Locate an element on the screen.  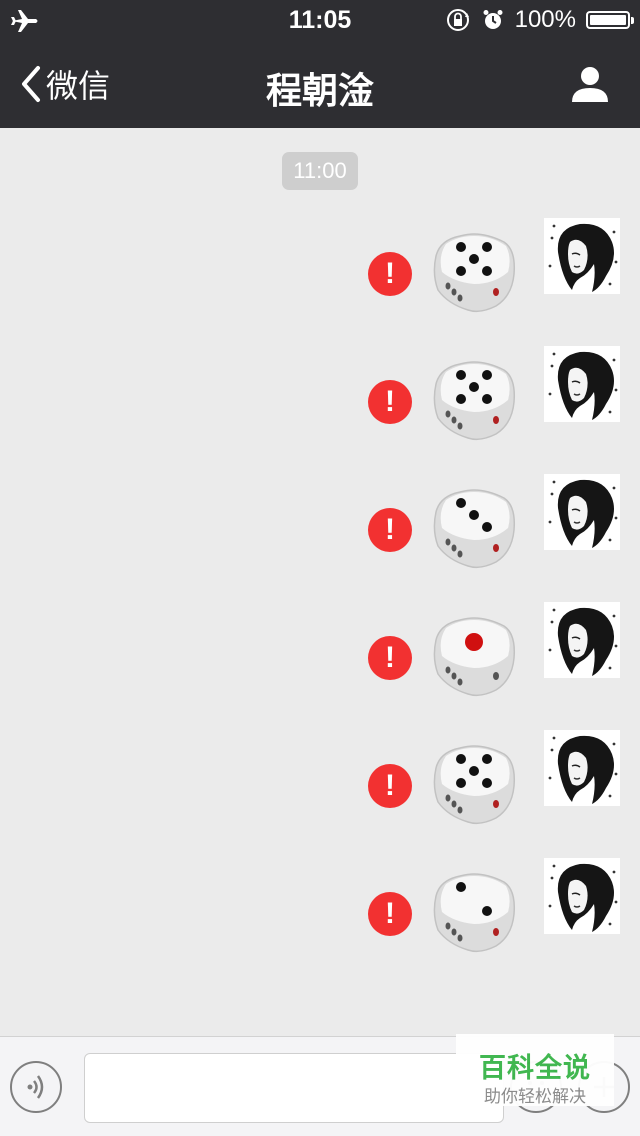
person-icon is located at coordinates (590, 84).